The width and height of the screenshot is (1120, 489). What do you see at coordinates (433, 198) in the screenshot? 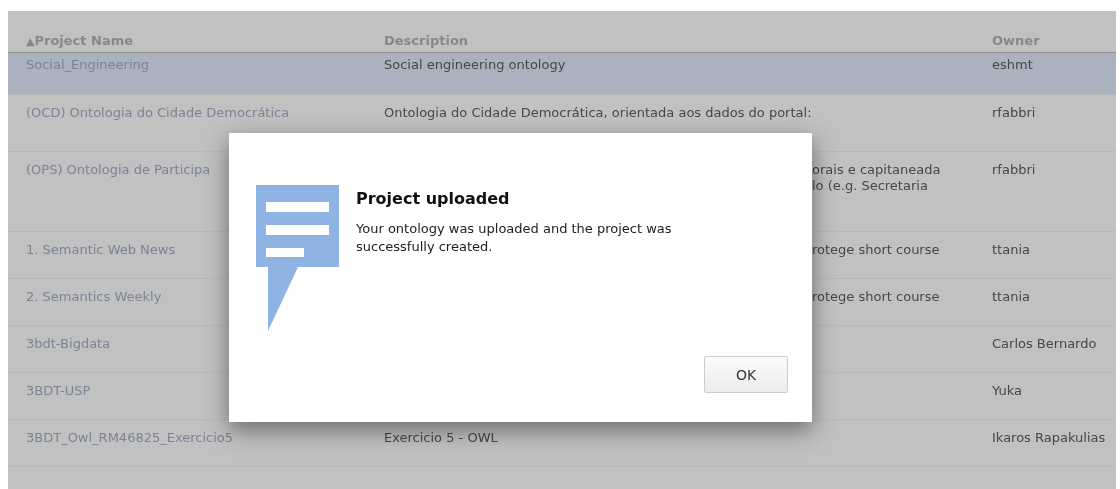
I see `dialog-title: Project uploaded` at bounding box center [433, 198].